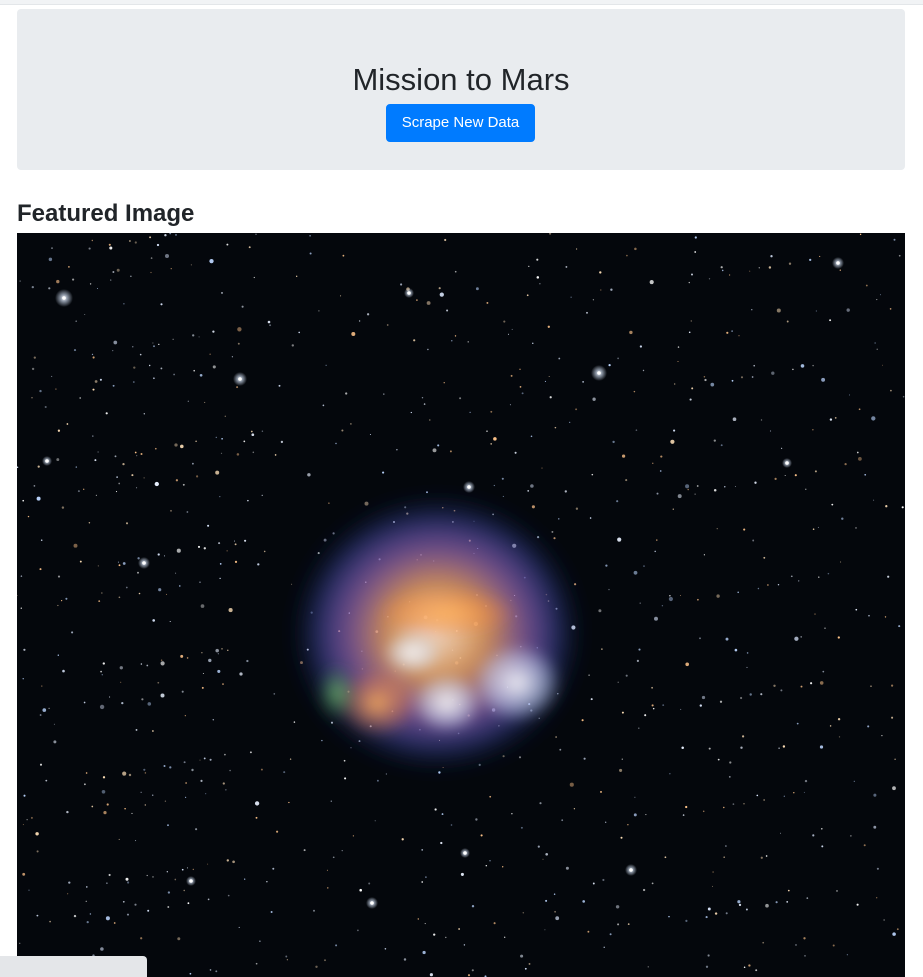  I want to click on bottom-overlay-tab, so click(73, 966).